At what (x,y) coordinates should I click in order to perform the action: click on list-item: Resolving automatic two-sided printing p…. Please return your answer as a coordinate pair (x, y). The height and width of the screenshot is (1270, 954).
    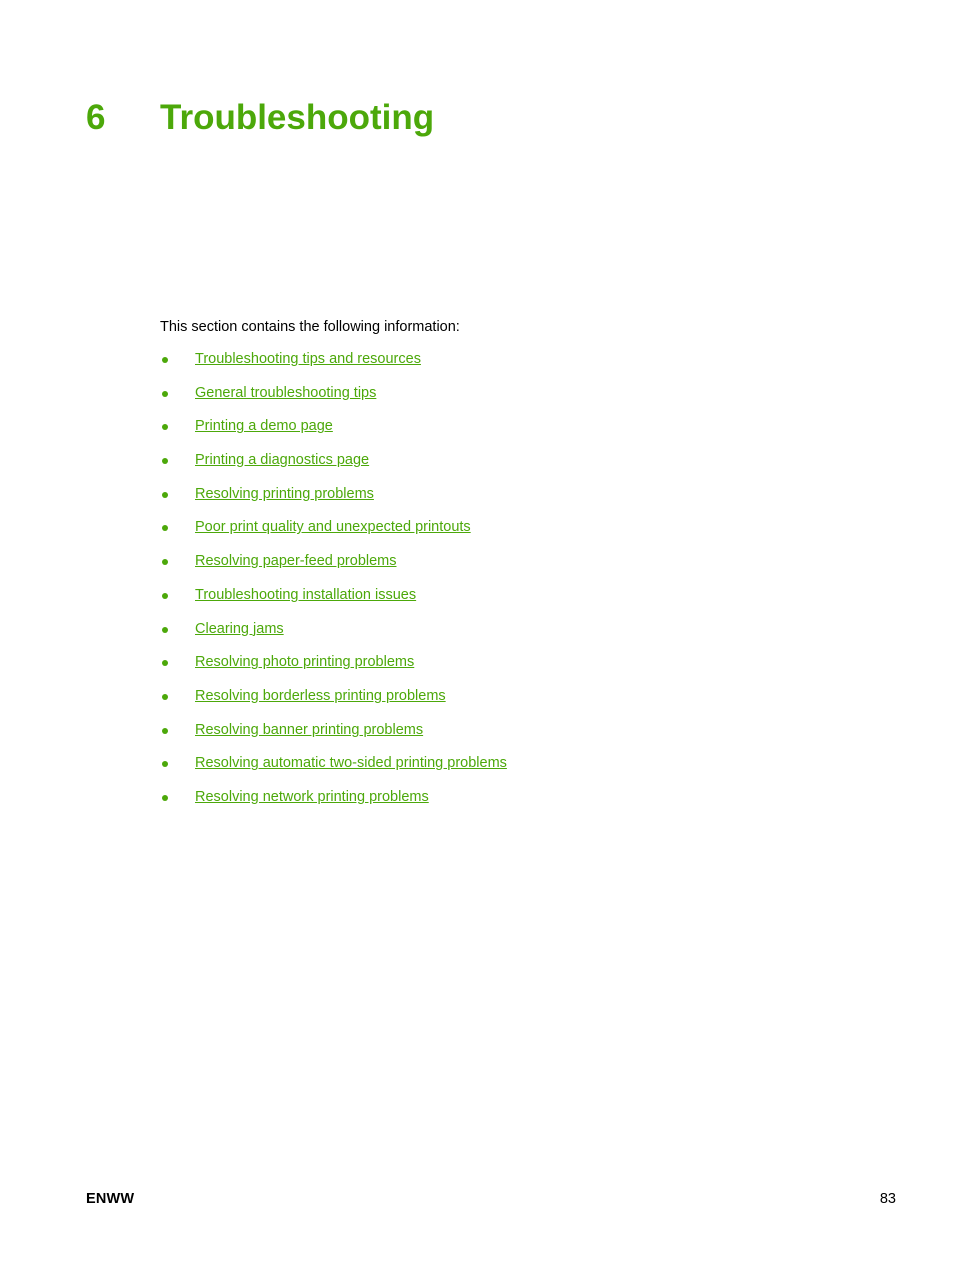
    Looking at the image, I should click on (520, 771).